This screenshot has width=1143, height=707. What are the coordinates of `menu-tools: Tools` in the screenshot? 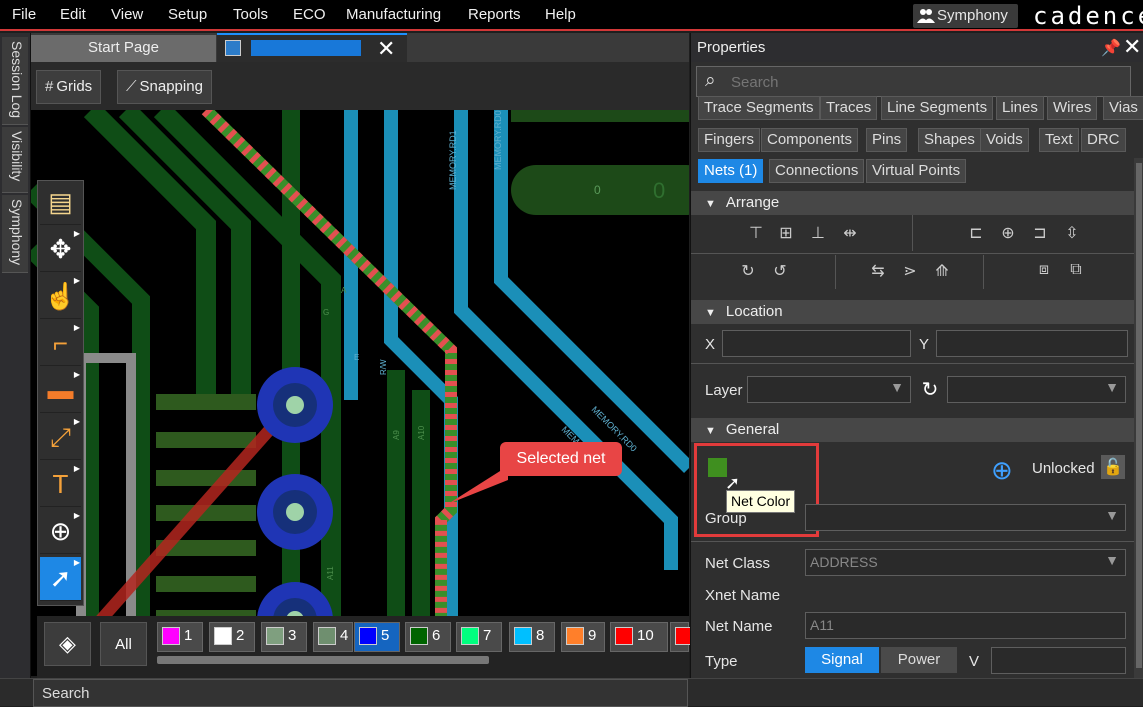 It's located at (250, 14).